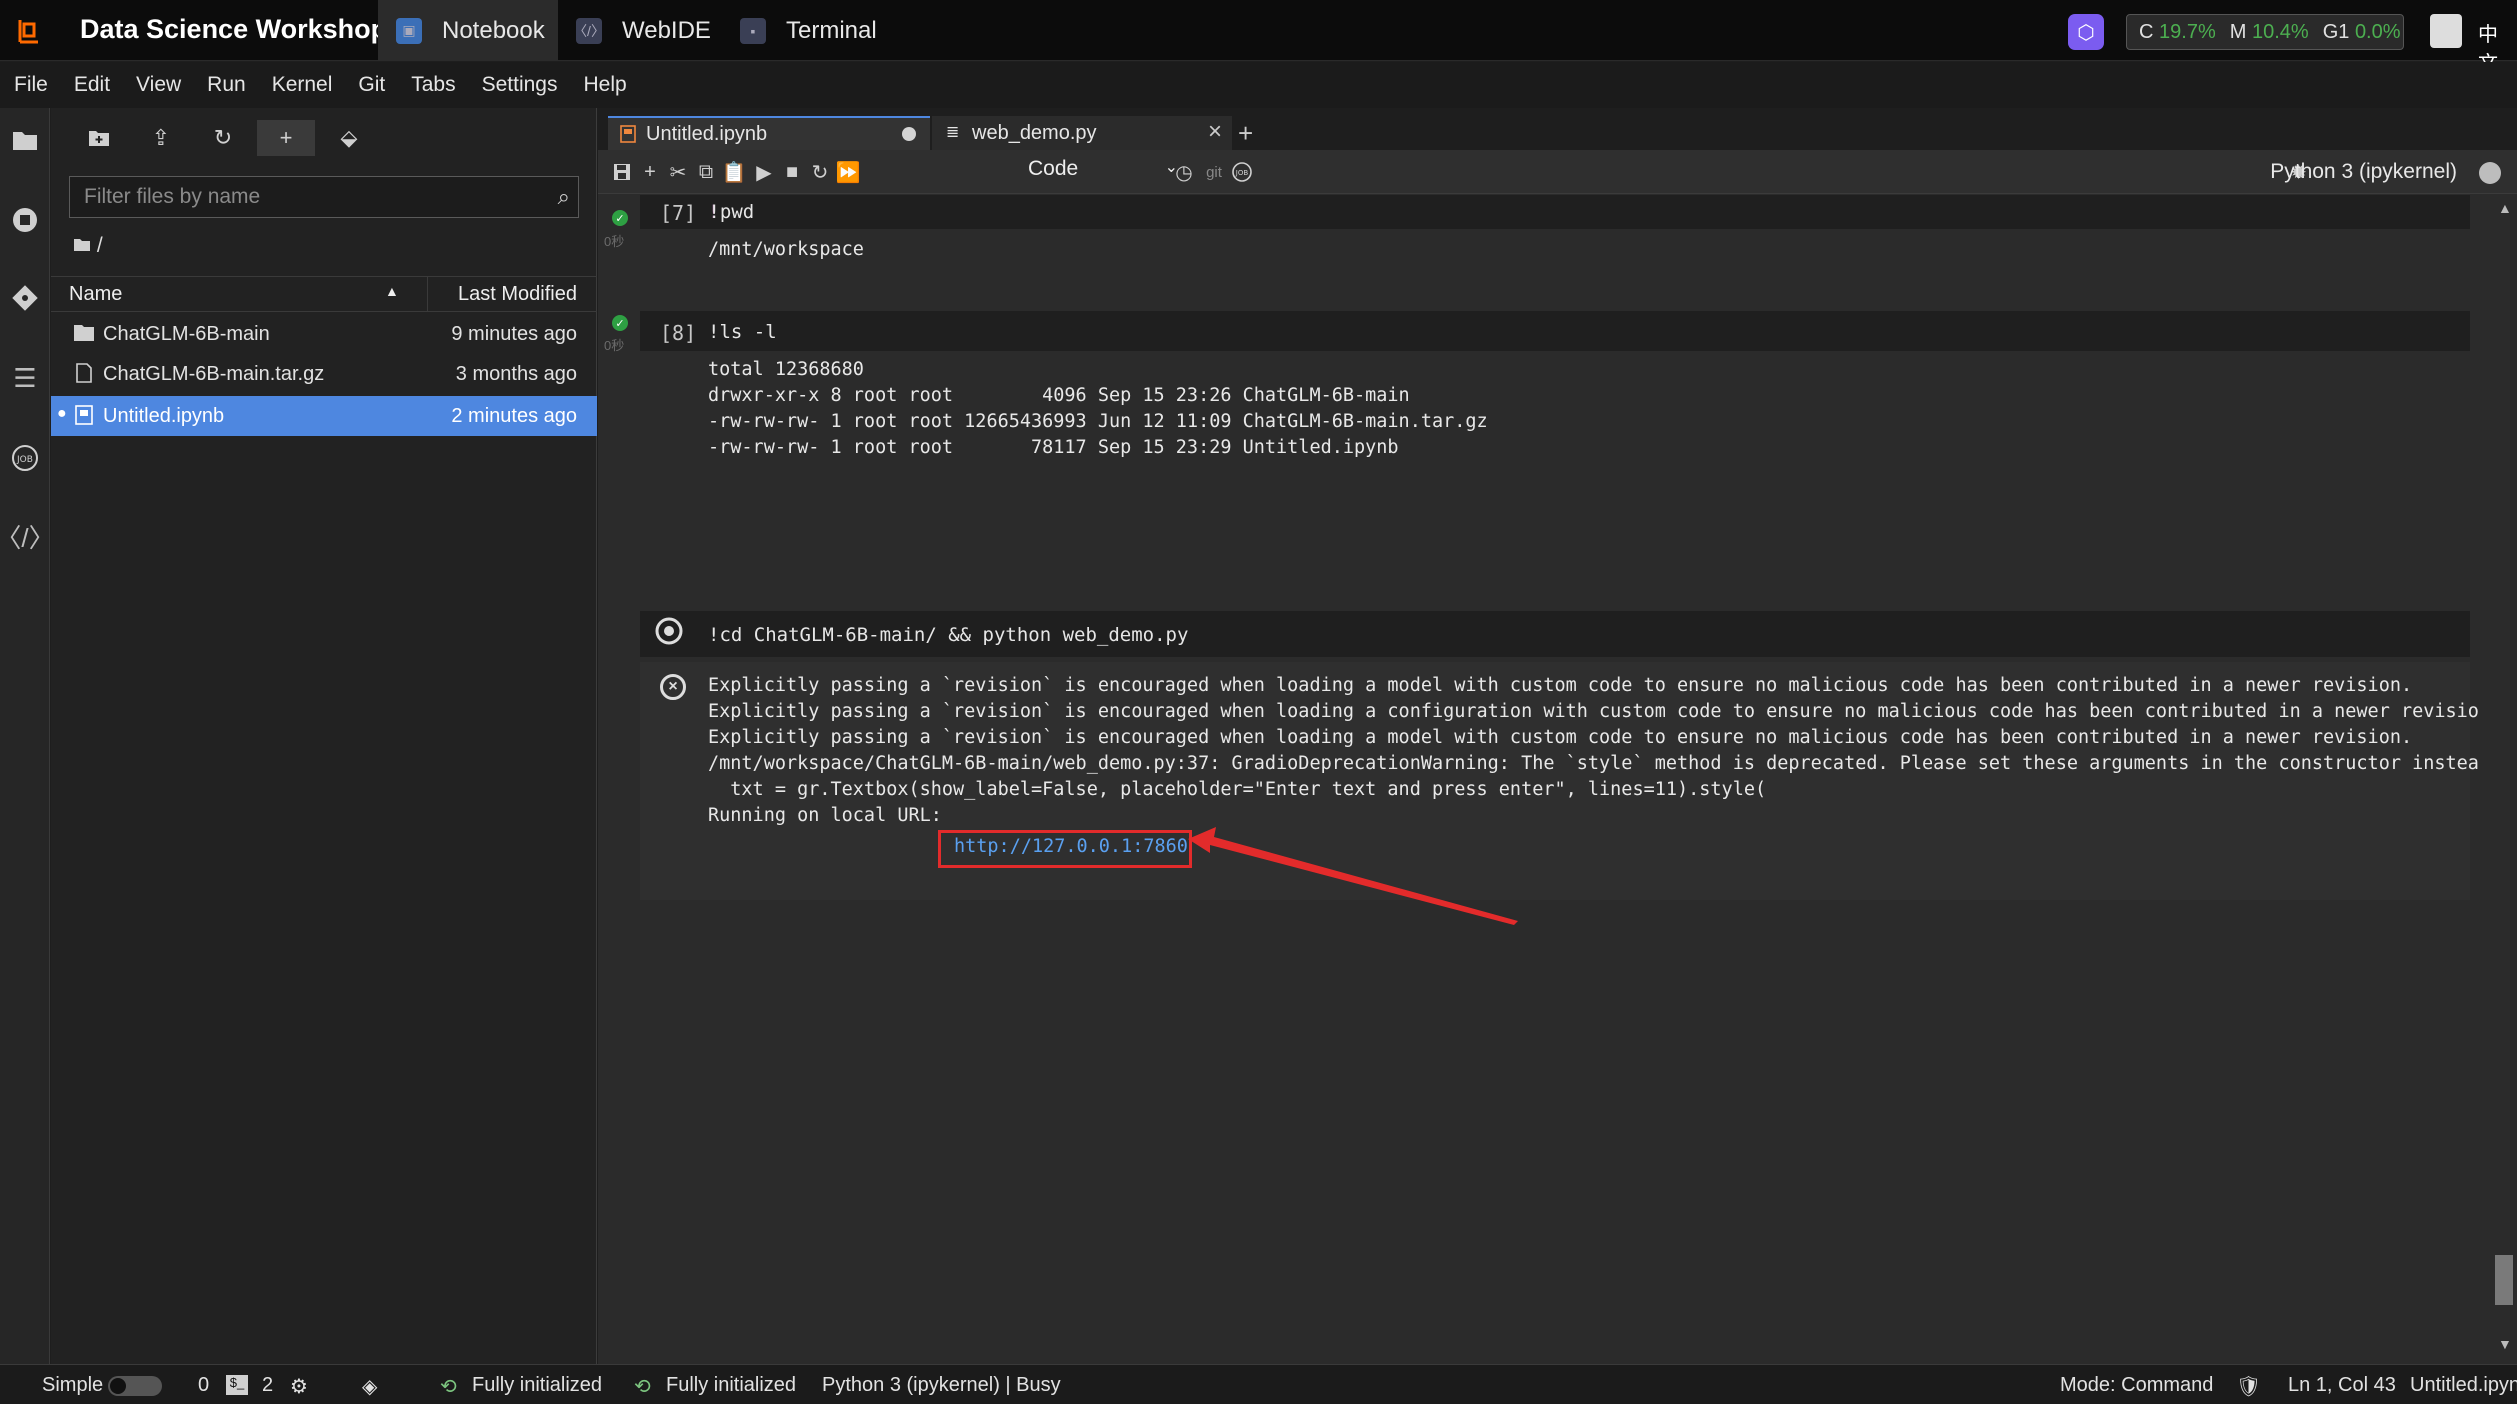 Image resolution: width=2517 pixels, height=1404 pixels. What do you see at coordinates (517, 294) in the screenshot?
I see `column-last-modified: Last Modified` at bounding box center [517, 294].